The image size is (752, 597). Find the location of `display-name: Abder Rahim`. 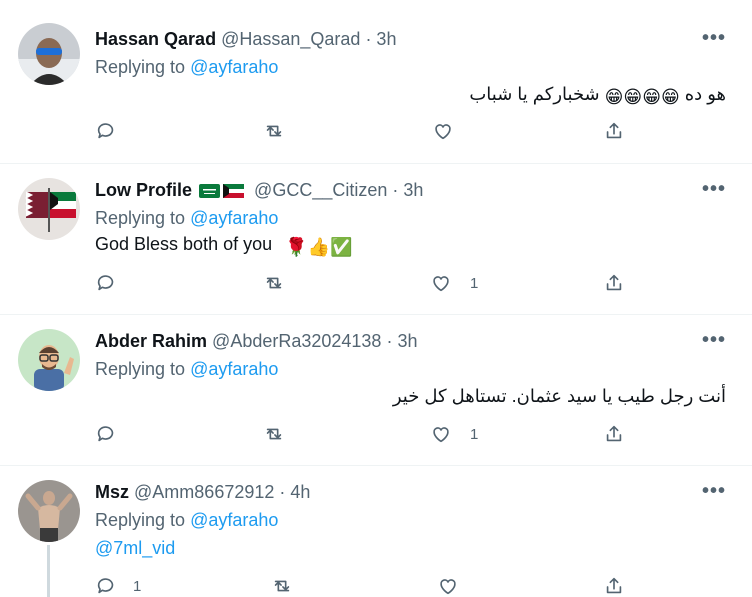

display-name: Abder Rahim is located at coordinates (151, 341).